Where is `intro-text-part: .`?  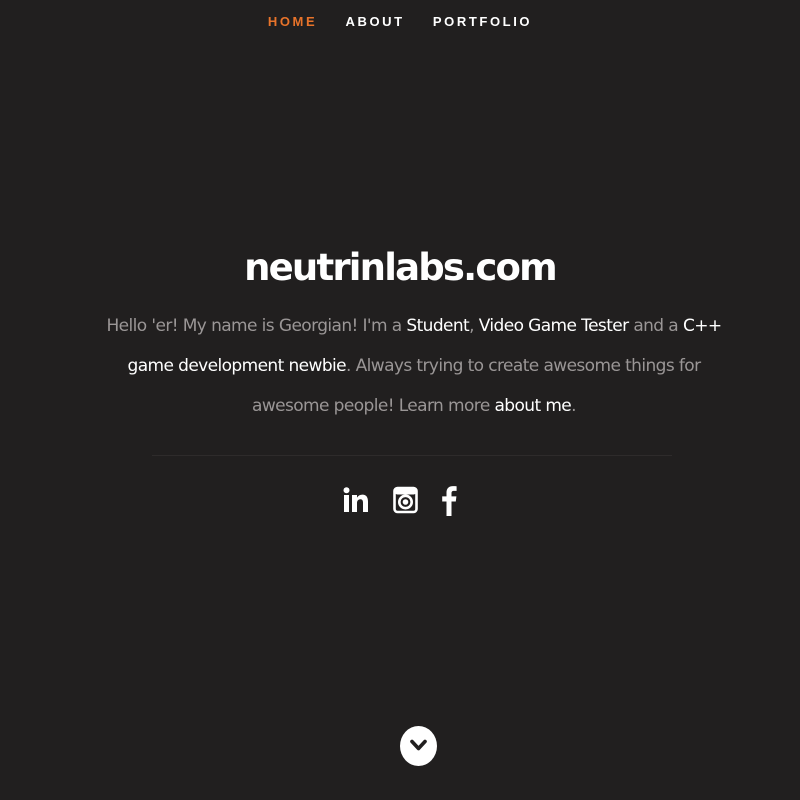
intro-text-part: . is located at coordinates (573, 406).